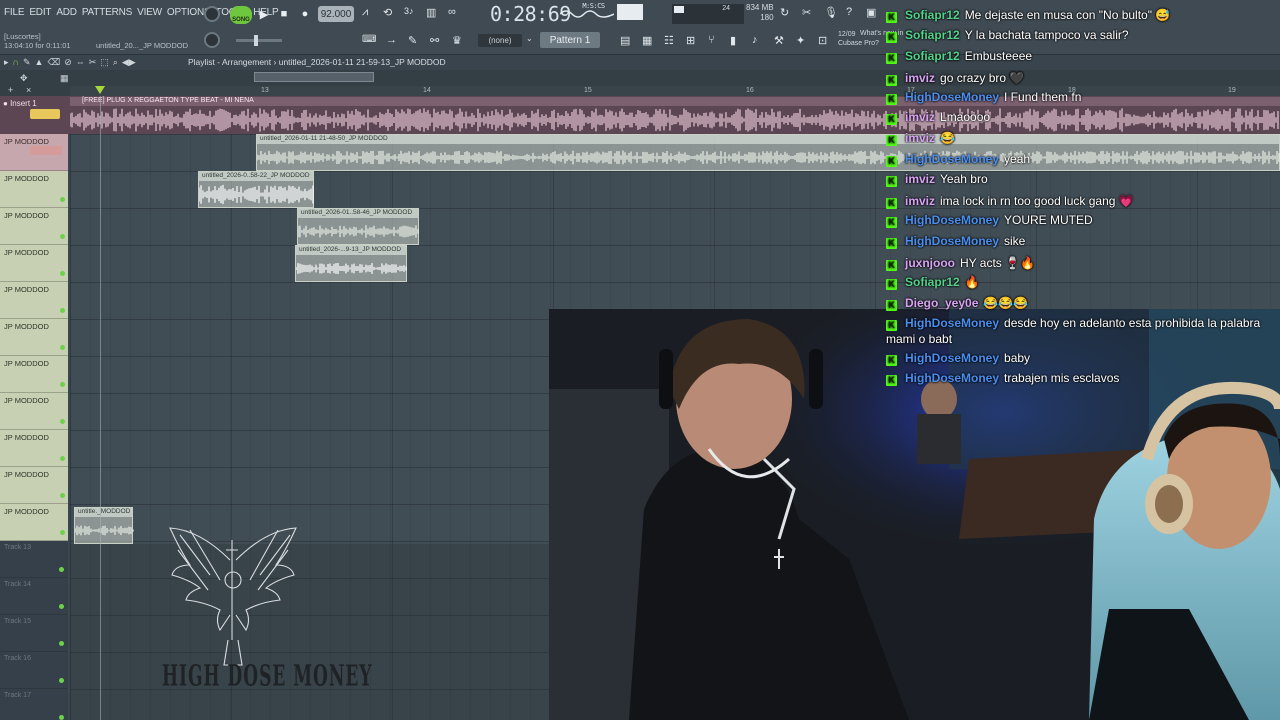 This screenshot has width=1280, height=720. What do you see at coordinates (45, 114) in the screenshot?
I see `track-controls` at bounding box center [45, 114].